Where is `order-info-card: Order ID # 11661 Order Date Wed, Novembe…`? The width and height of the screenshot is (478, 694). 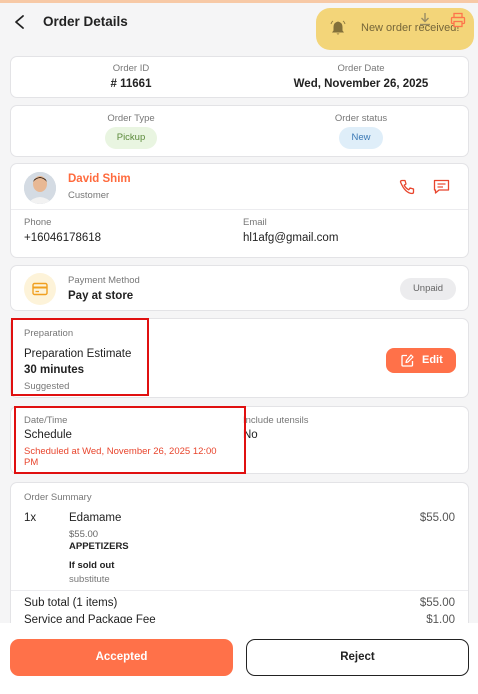
order-info-card: Order ID # 11661 Order Date Wed, Novembe… is located at coordinates (239, 77).